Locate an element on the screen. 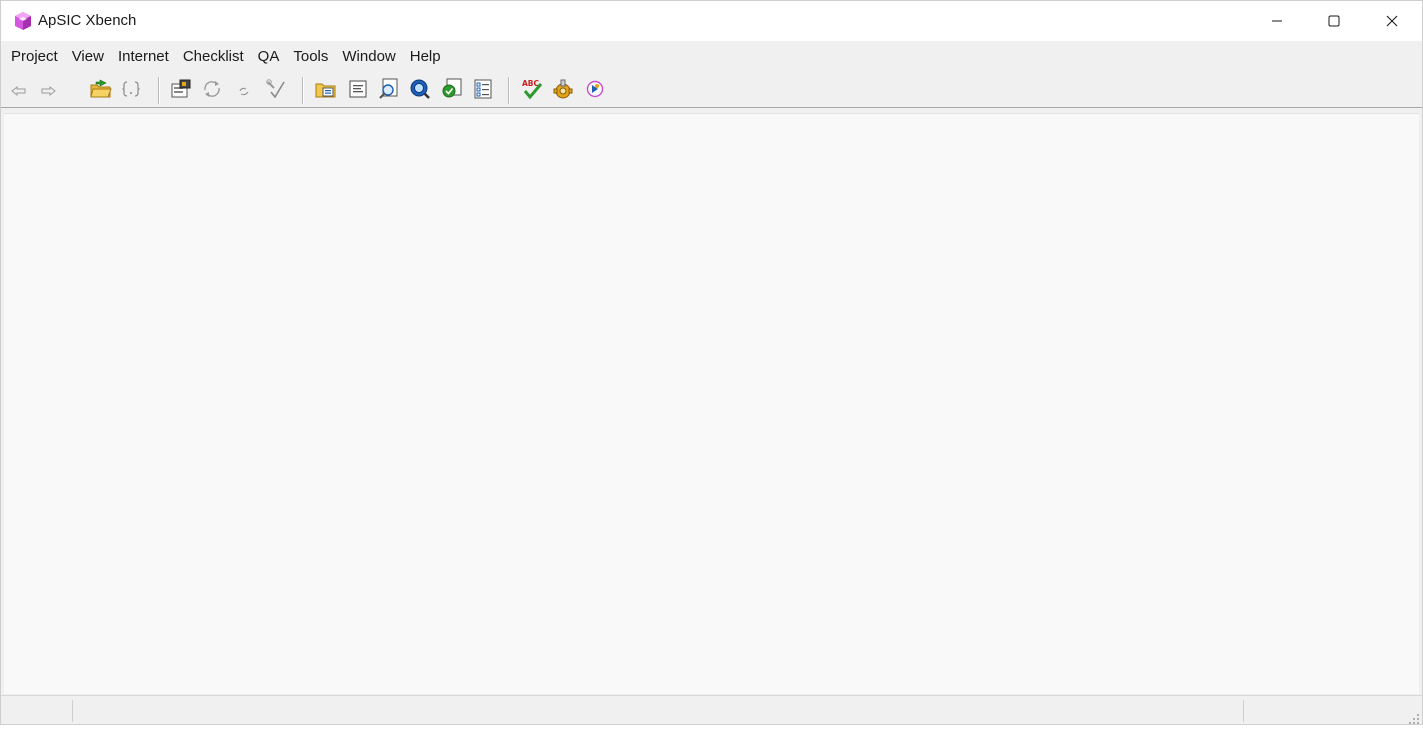 The height and width of the screenshot is (729, 1423). settings-button is located at coordinates (563, 91).